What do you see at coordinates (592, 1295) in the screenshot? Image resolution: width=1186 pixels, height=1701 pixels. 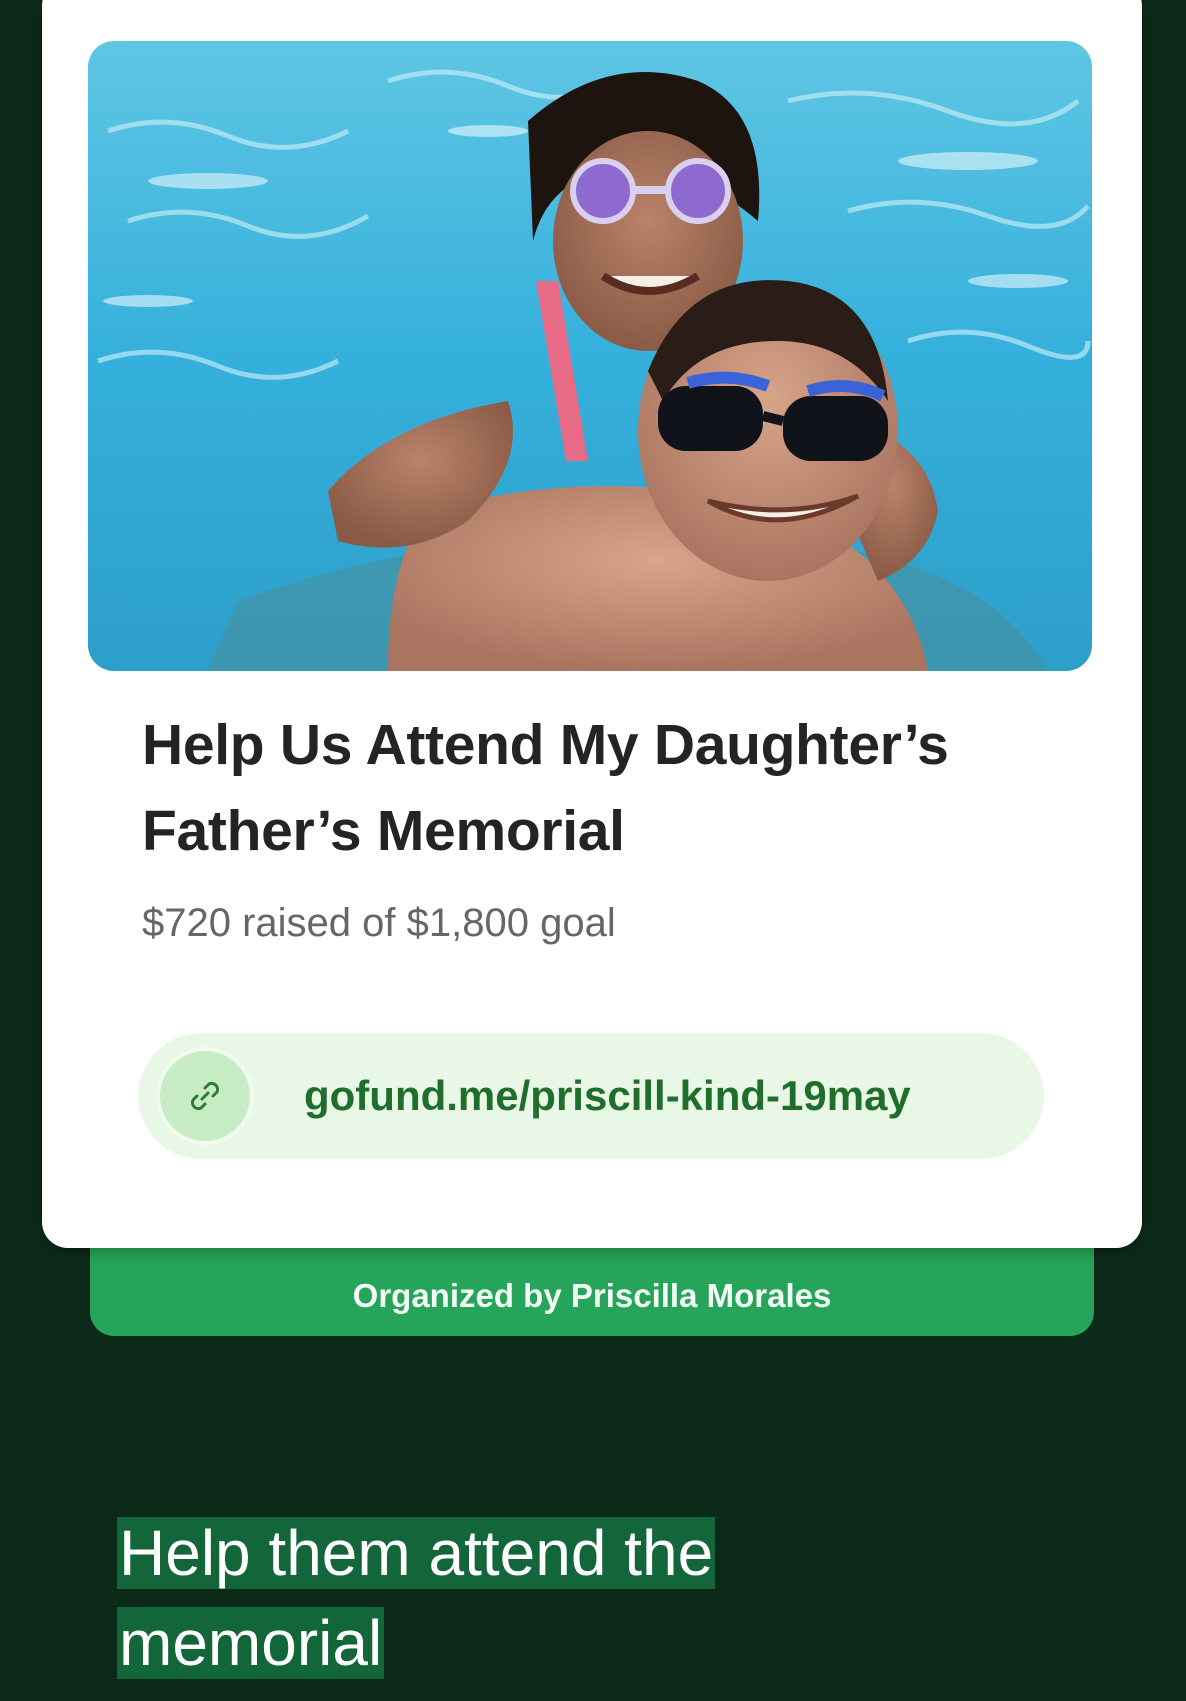 I see `organizer-text: Organized by Priscilla Morales` at bounding box center [592, 1295].